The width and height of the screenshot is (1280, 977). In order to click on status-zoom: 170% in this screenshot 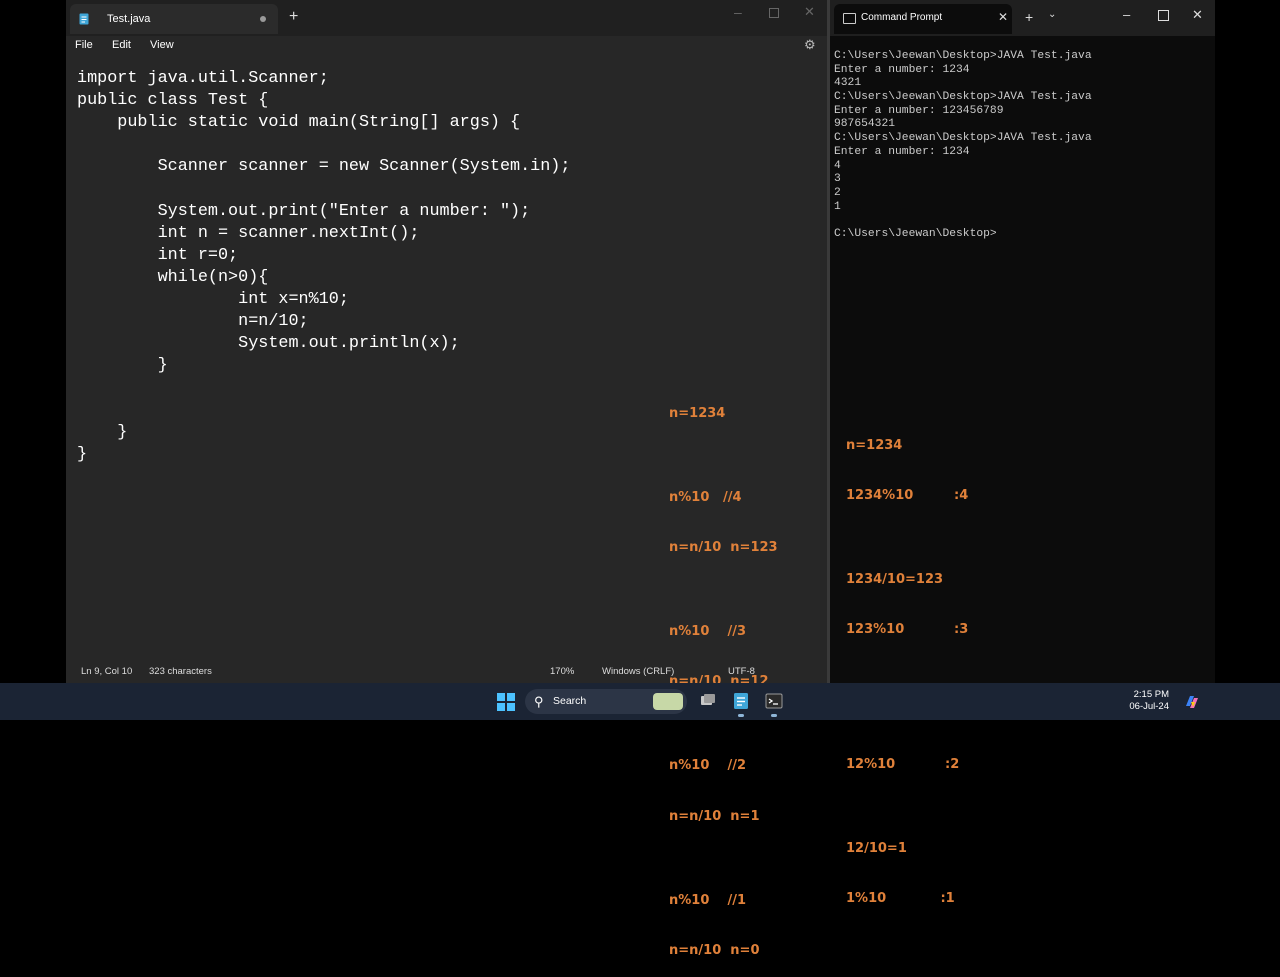, I will do `click(562, 671)`.